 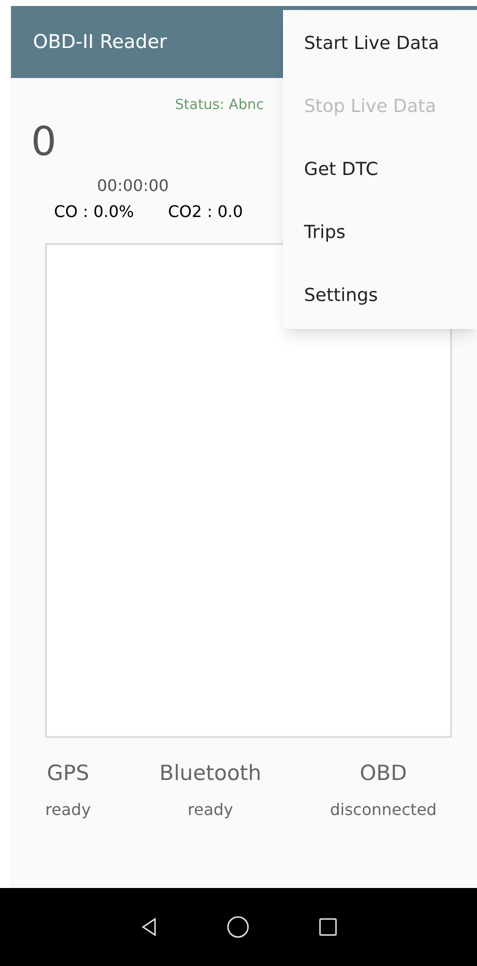 I want to click on speed-value: 0, so click(x=43, y=142).